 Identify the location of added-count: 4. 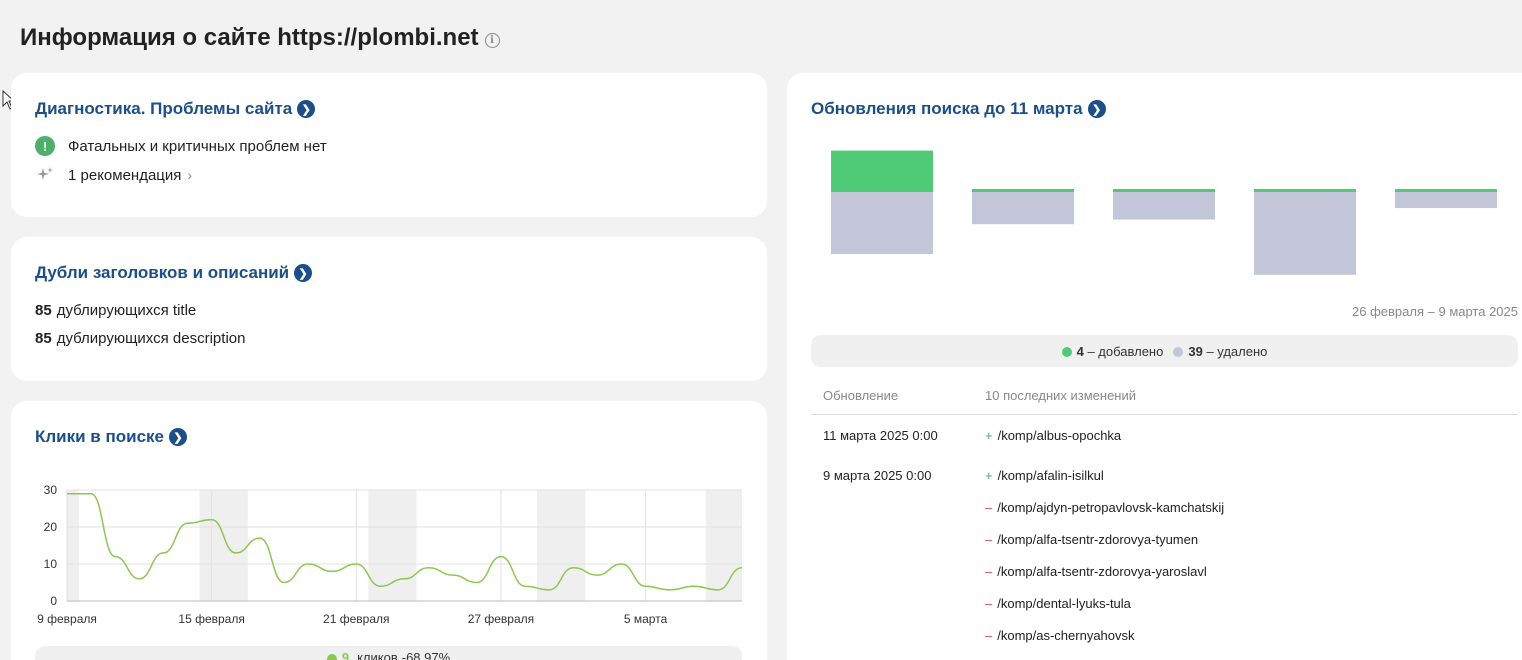
(1080, 351).